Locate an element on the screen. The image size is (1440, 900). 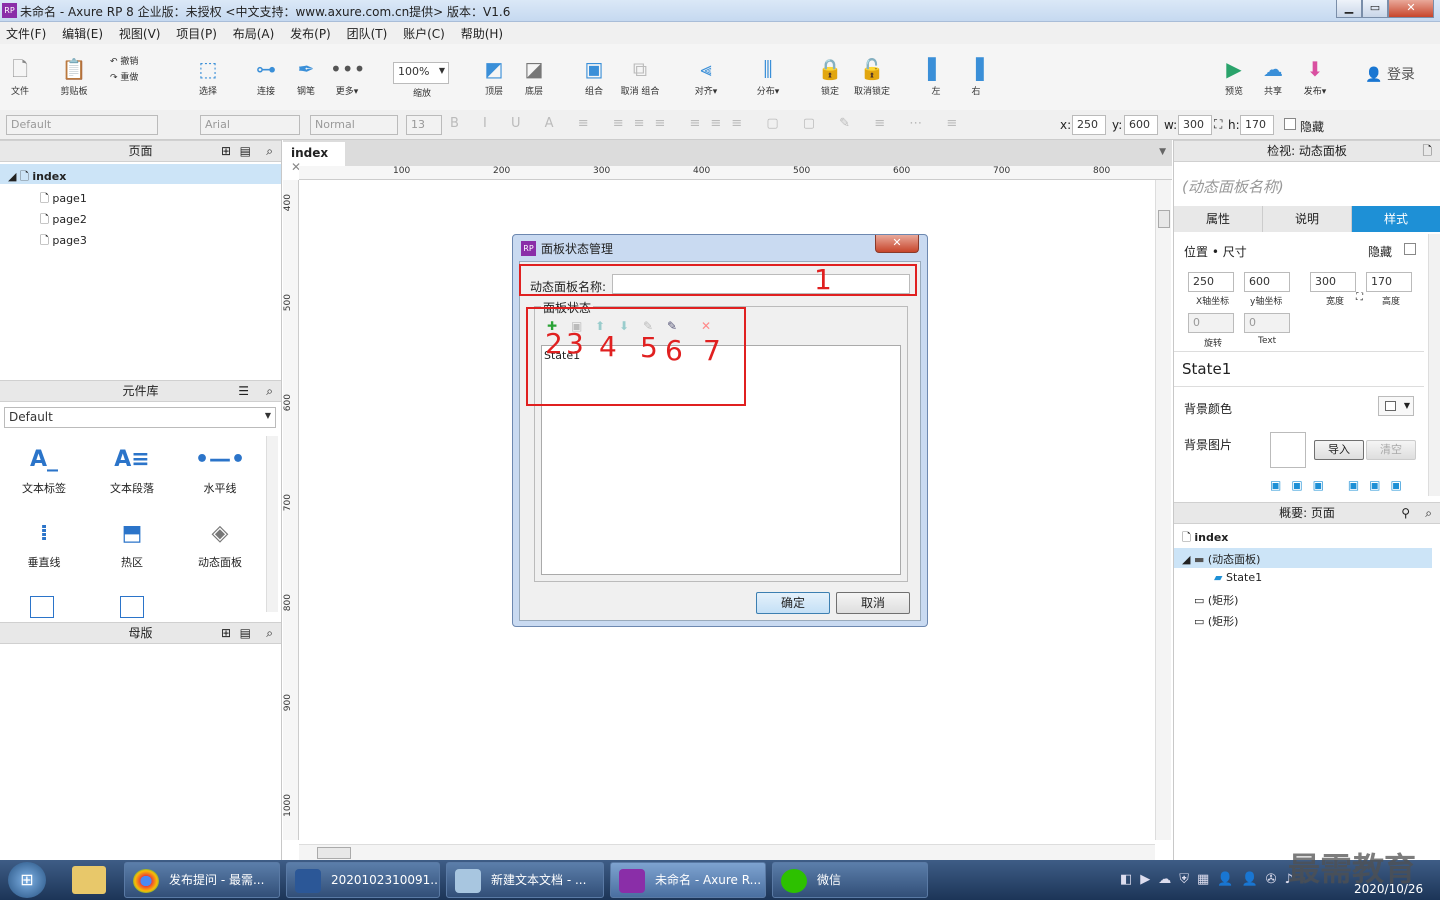
font-size-select: 13 is located at coordinates (424, 125).